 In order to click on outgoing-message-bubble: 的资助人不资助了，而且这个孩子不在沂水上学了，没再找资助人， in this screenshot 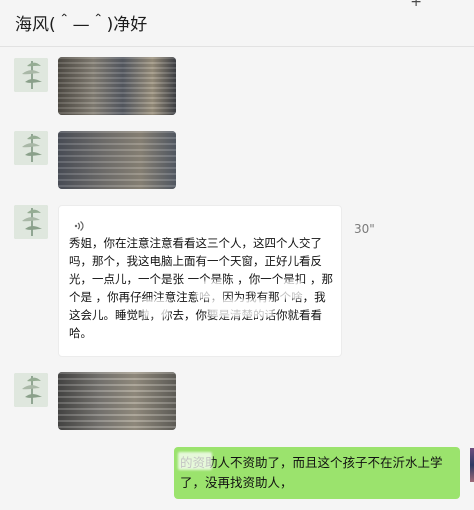, I will do `click(317, 473)`.